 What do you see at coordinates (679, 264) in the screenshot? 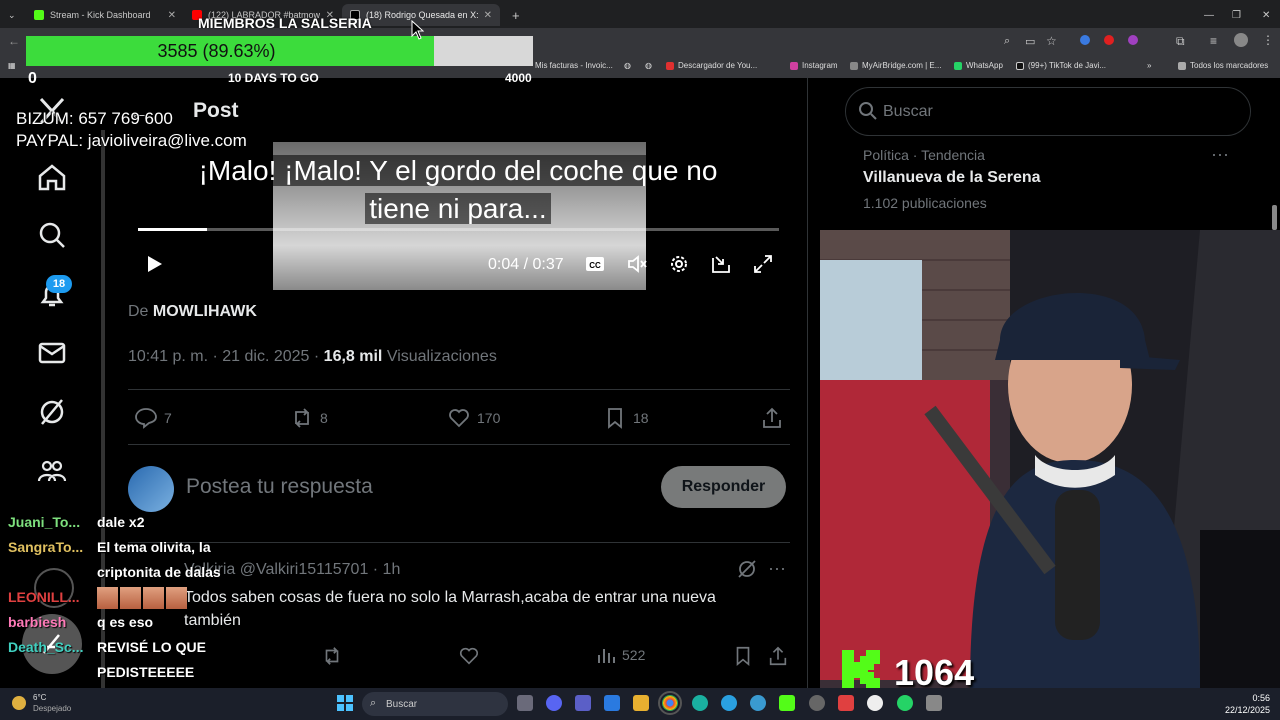
I see `settings-gear-icon` at bounding box center [679, 264].